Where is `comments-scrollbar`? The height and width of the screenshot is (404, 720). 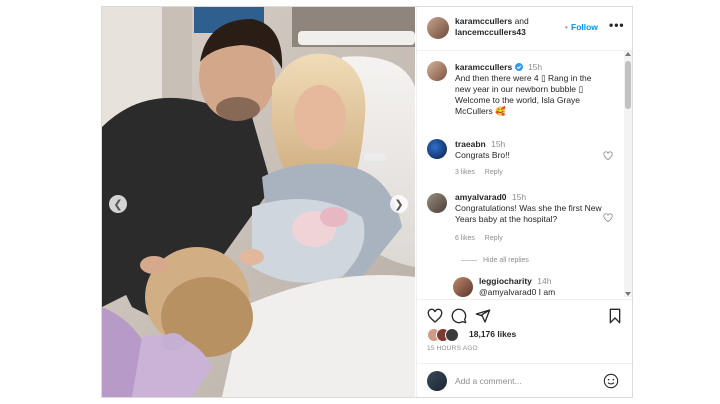
comments-scrollbar is located at coordinates (628, 174).